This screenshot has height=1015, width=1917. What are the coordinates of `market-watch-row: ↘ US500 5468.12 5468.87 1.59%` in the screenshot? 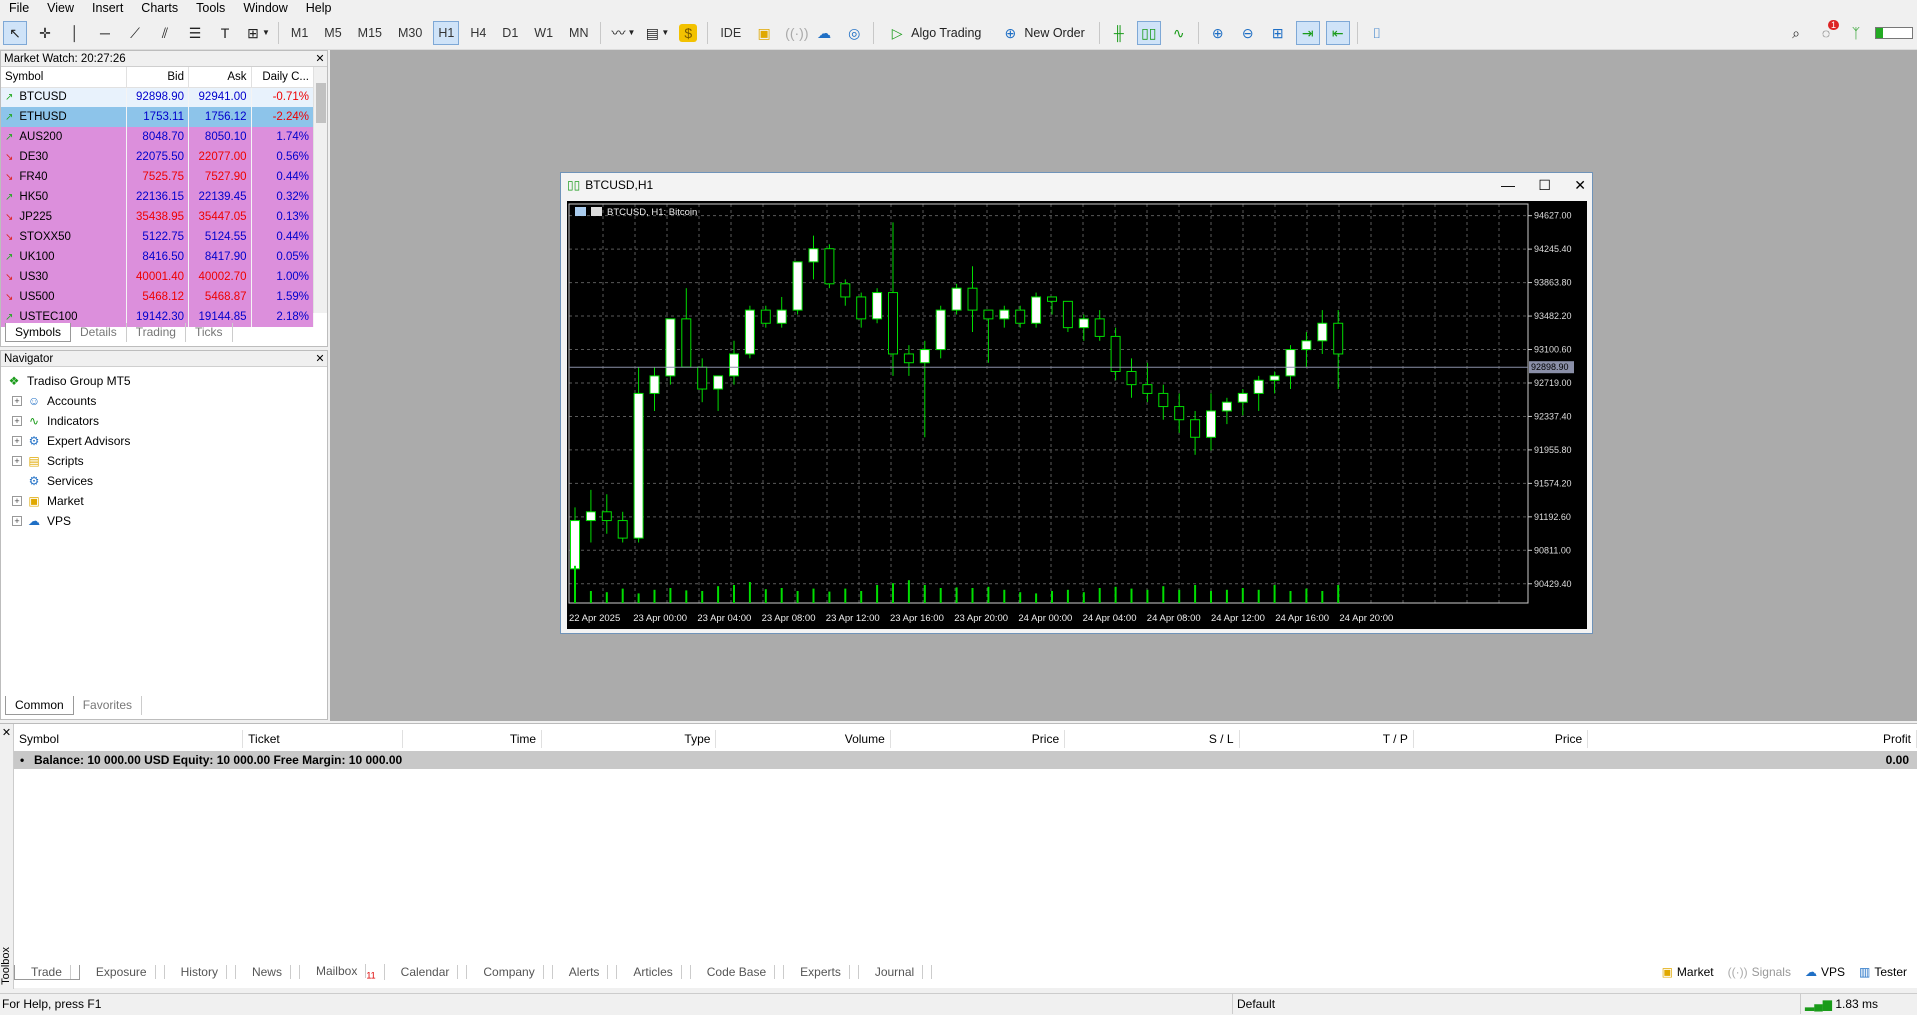 It's located at (157, 297).